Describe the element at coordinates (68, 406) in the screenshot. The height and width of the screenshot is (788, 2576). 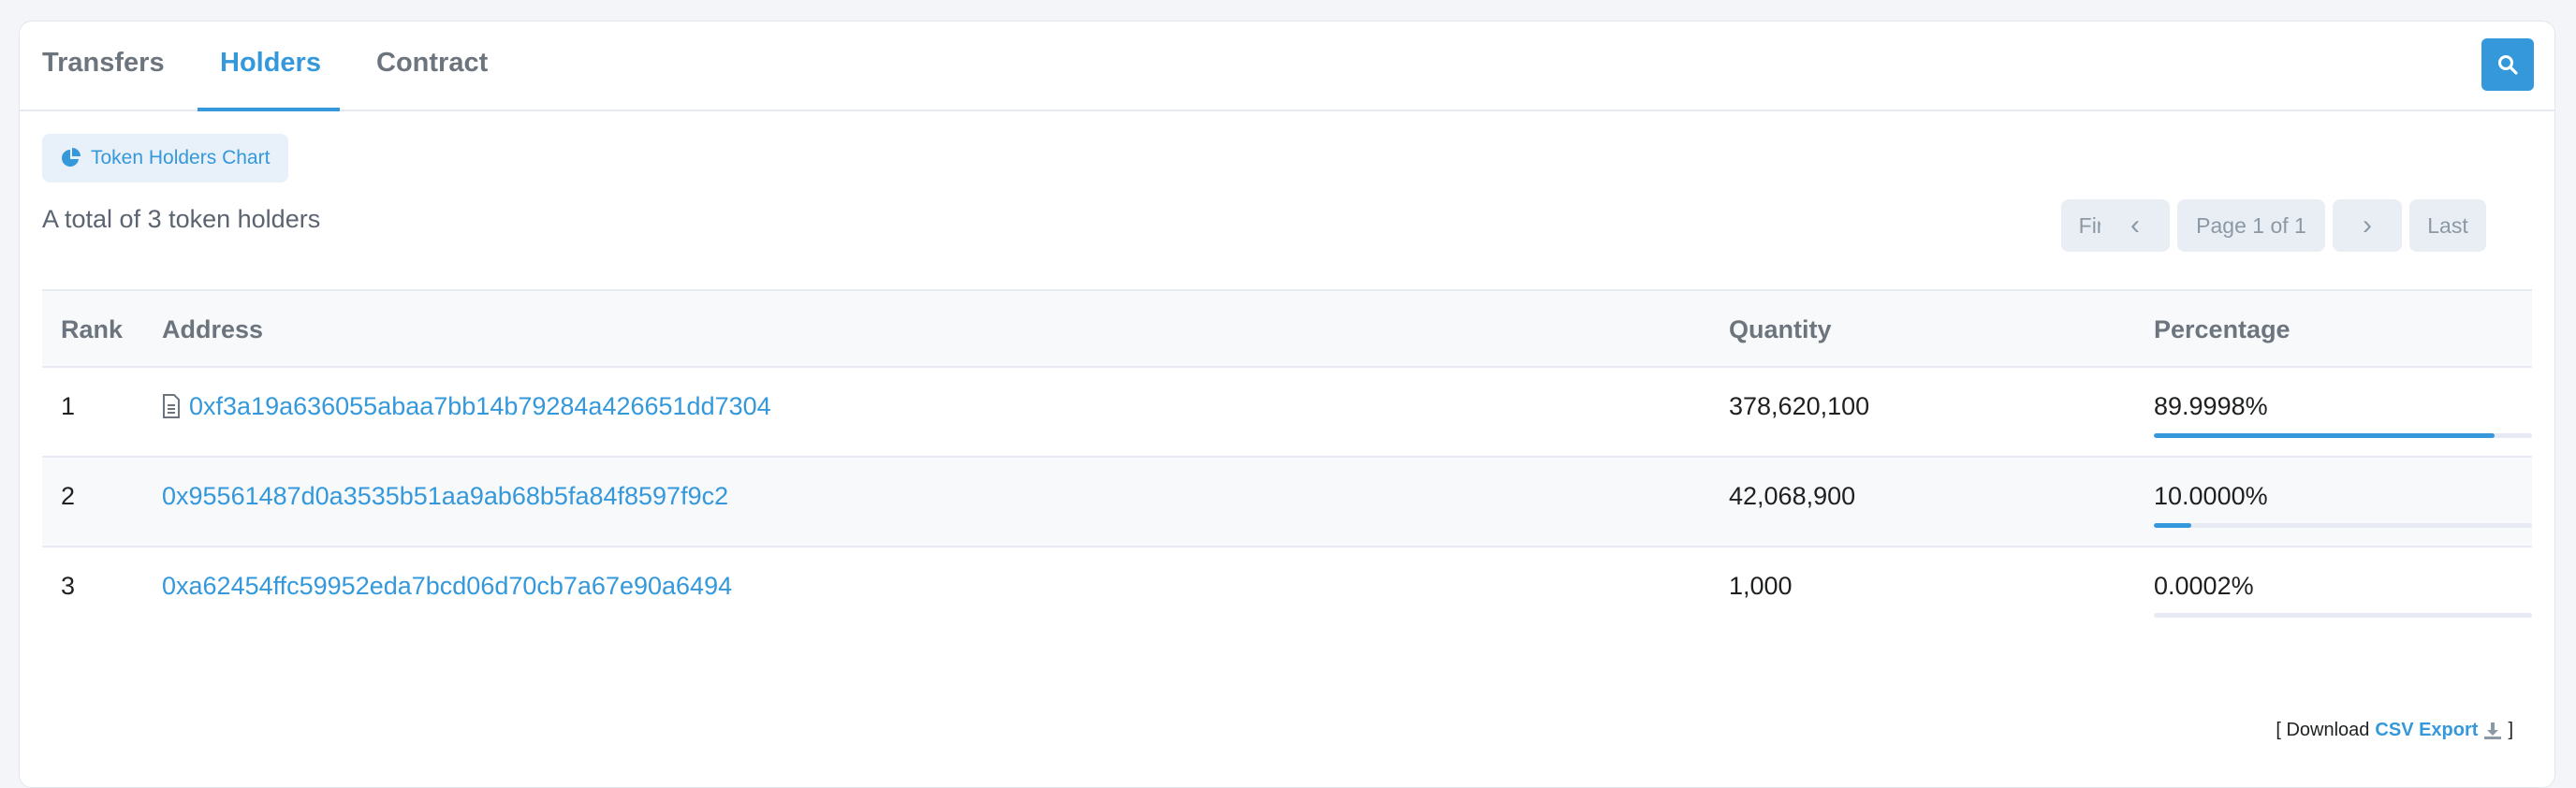
I see `rank-cell: 1` at that location.